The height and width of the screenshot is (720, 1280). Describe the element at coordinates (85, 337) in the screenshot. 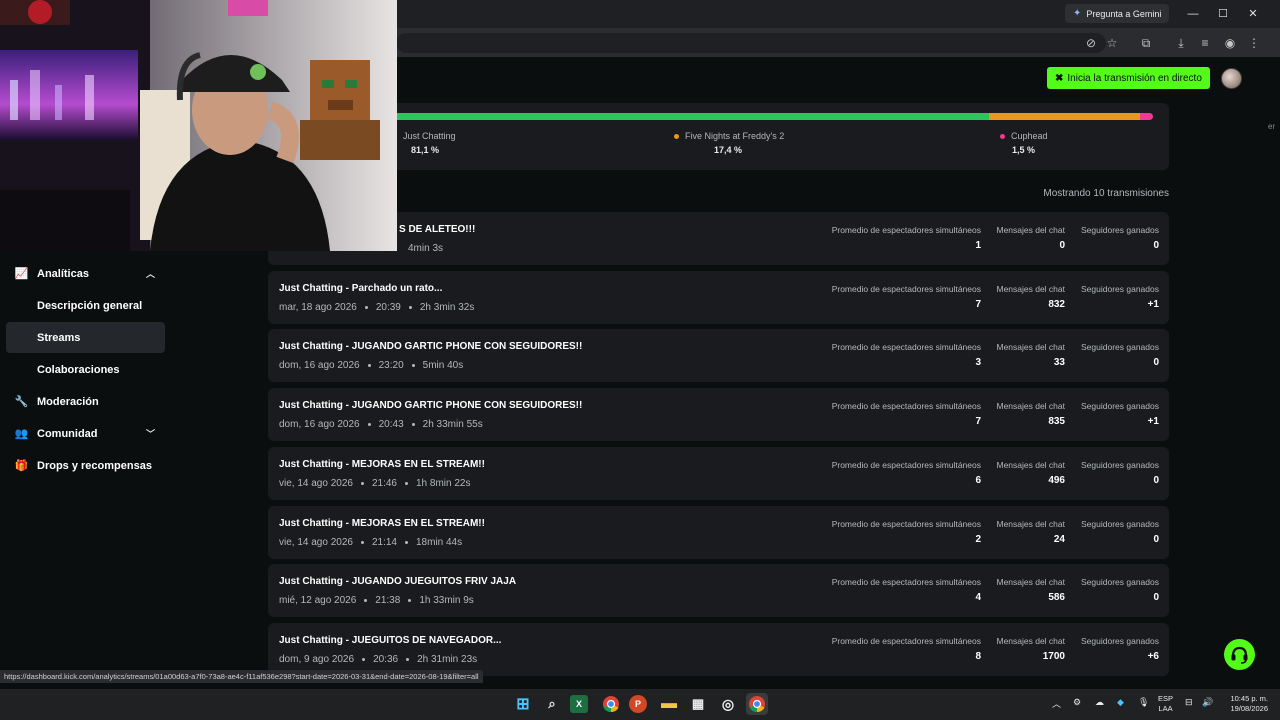

I see `sidebar-item-streams: Streams` at that location.